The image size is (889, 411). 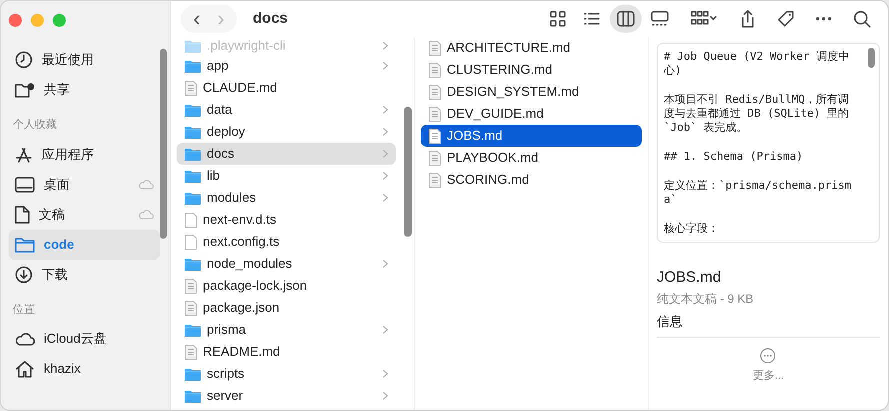 What do you see at coordinates (531, 136) in the screenshot?
I see `file-row: JOBS.md` at bounding box center [531, 136].